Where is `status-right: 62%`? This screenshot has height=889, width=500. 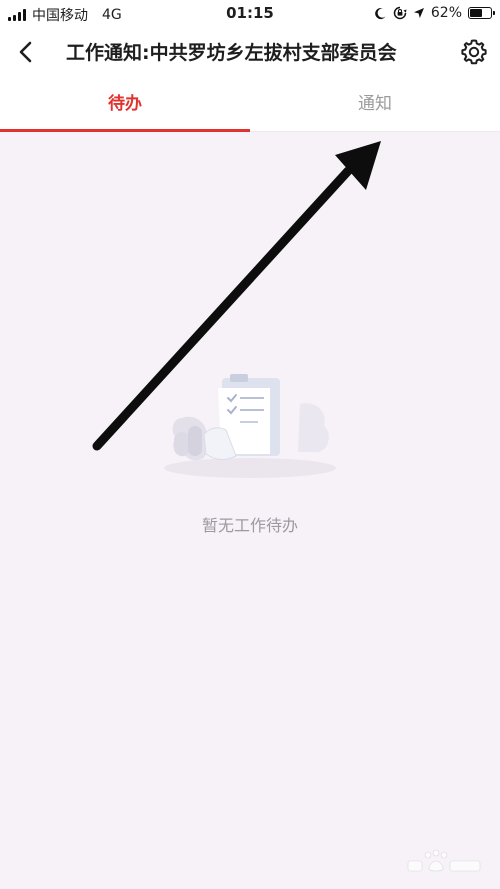
status-right: 62% is located at coordinates (434, 13).